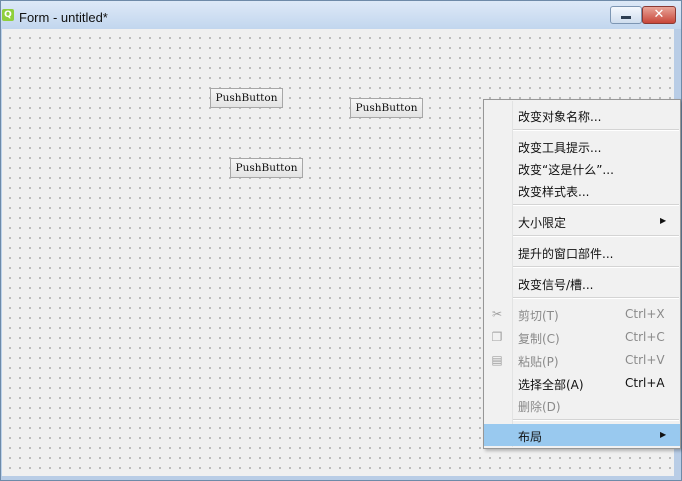  Describe the element at coordinates (497, 360) in the screenshot. I see `paste-icon: ▤` at that location.